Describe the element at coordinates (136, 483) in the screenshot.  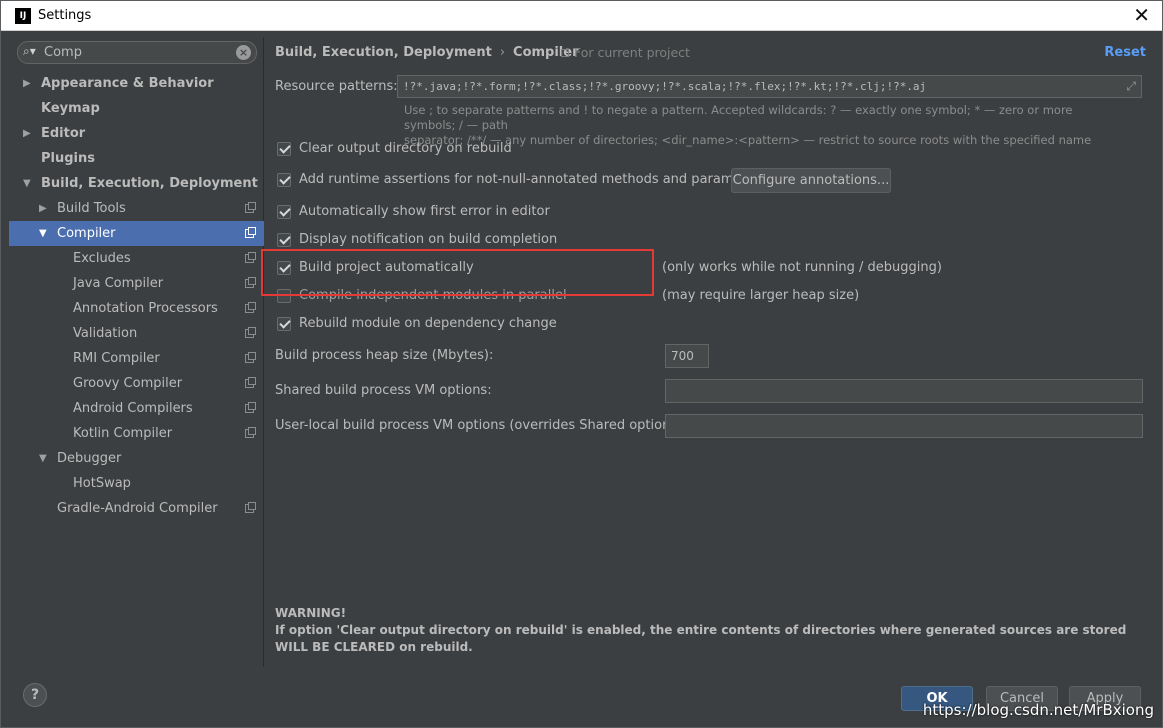
I see `tree-item: HotSwap` at that location.